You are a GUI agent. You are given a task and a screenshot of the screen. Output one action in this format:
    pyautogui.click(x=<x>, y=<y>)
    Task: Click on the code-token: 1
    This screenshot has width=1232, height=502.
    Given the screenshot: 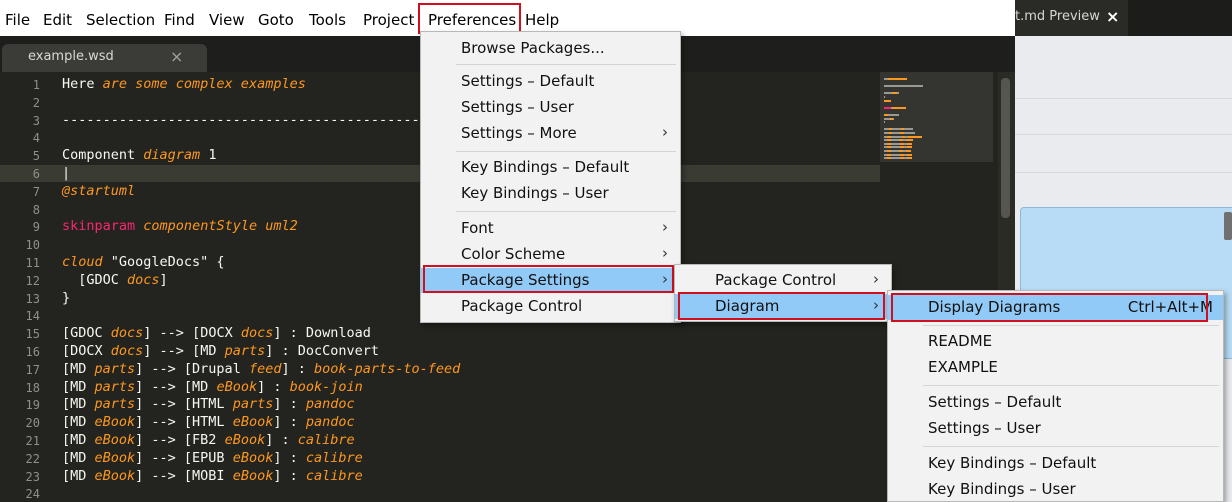 What is the action you would take?
    pyautogui.click(x=208, y=155)
    